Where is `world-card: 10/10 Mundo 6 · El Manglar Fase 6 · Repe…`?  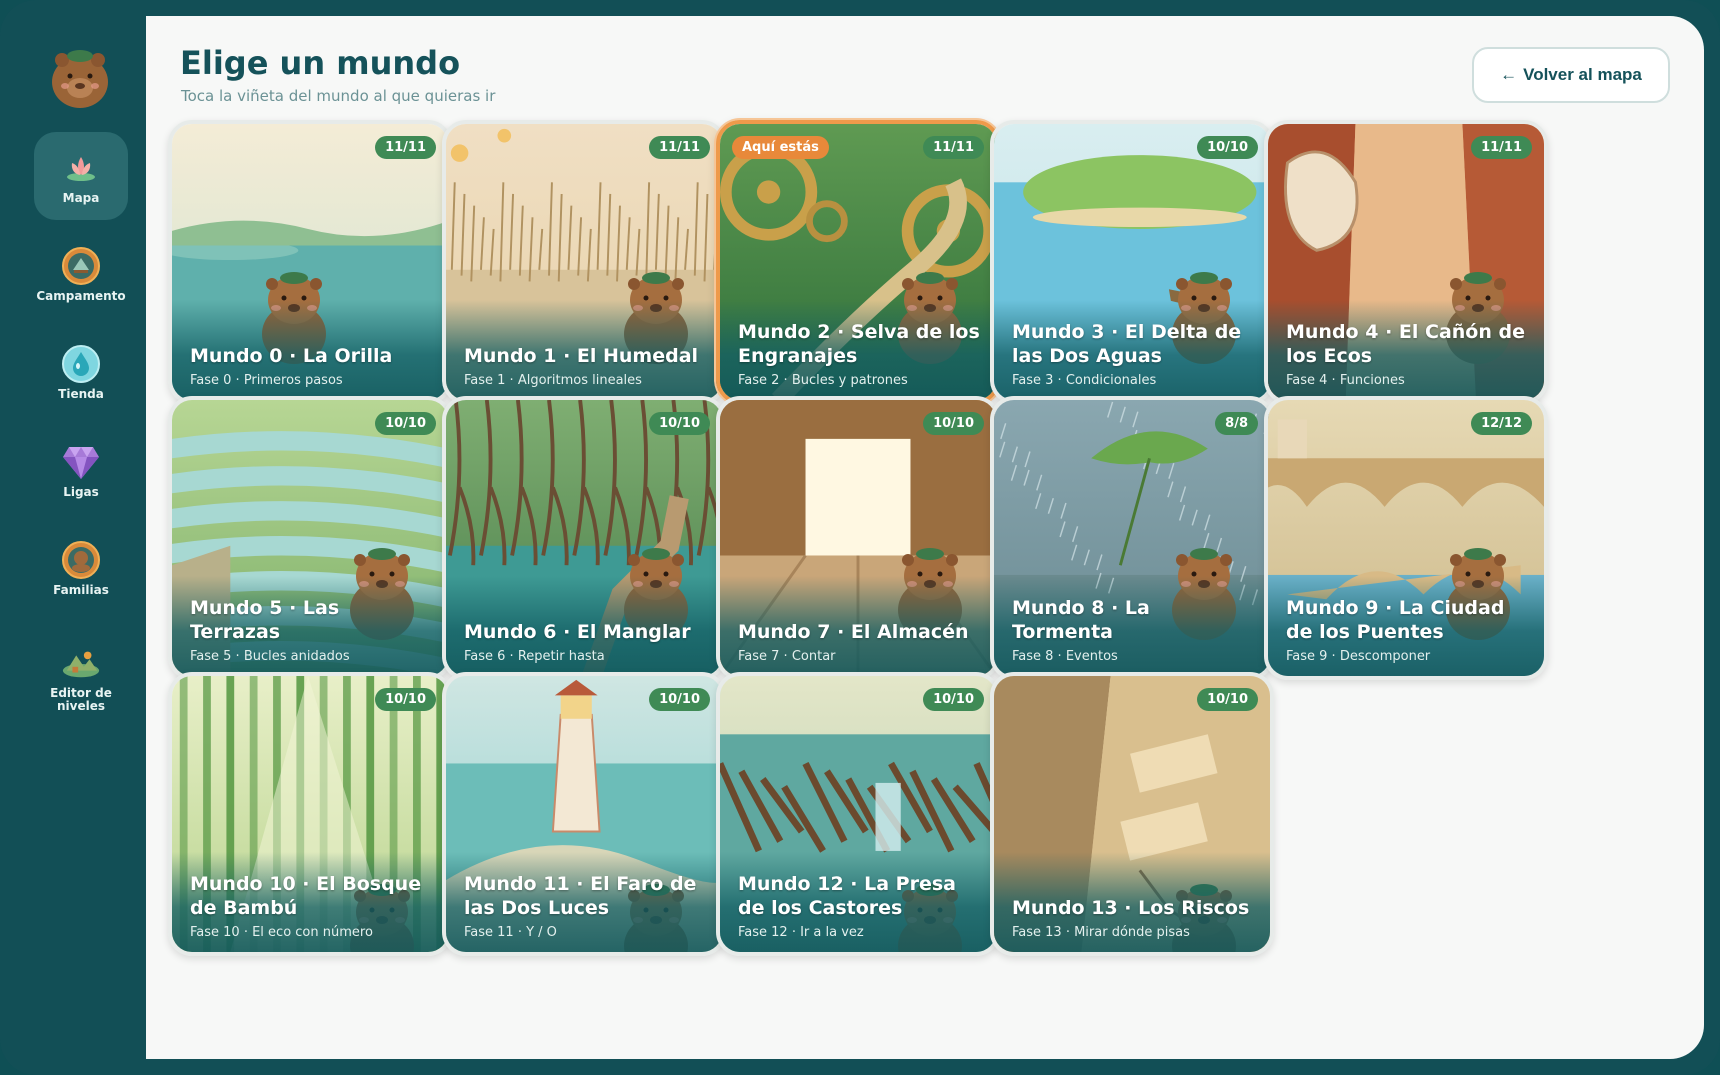
world-card: 10/10 Mundo 6 · El Manglar Fase 6 · Repe… is located at coordinates (584, 538).